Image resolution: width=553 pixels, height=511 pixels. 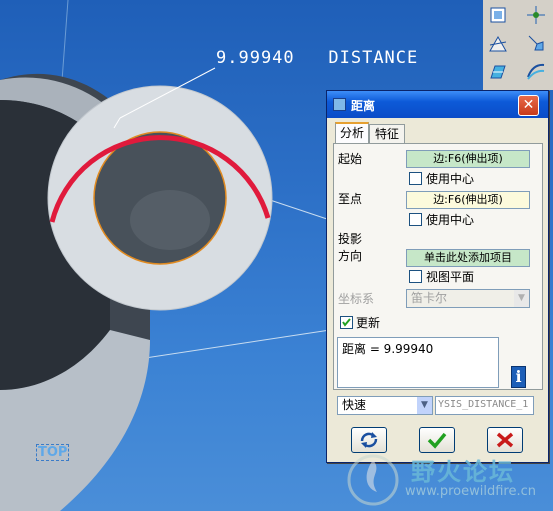 What do you see at coordinates (350, 256) in the screenshot?
I see `direction-label: 方向` at bounding box center [350, 256].